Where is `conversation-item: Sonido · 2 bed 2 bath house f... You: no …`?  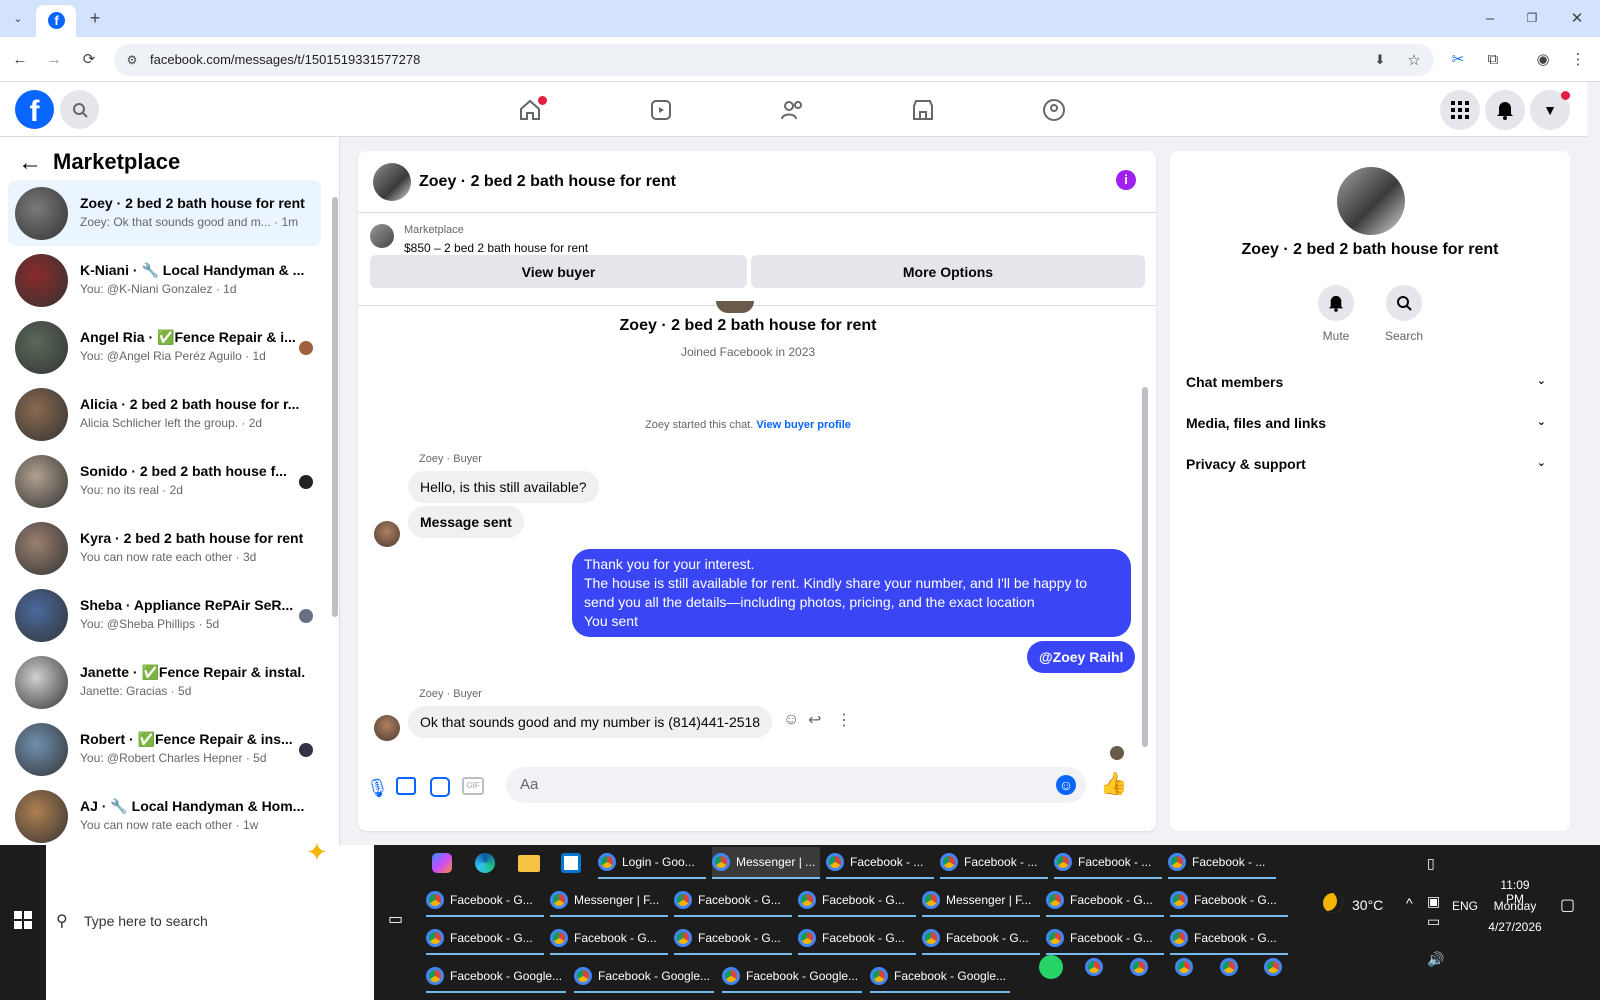
conversation-item: Sonido · 2 bed 2 bath house f... You: no … is located at coordinates (164, 481).